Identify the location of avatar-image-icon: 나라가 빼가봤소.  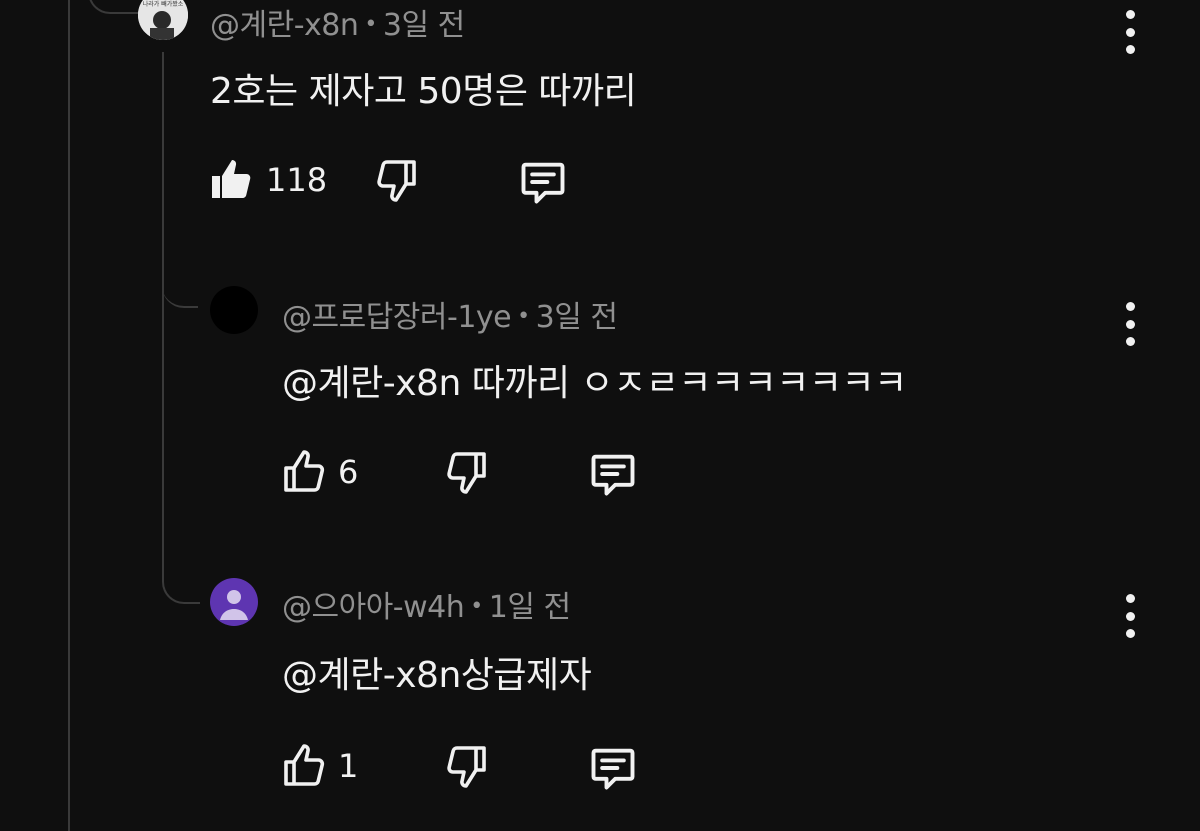
(163, 20).